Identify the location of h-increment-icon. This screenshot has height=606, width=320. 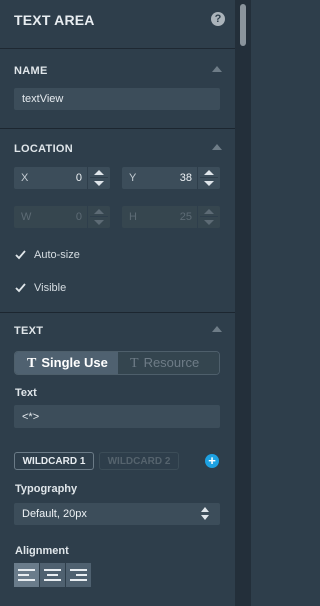
(209, 211).